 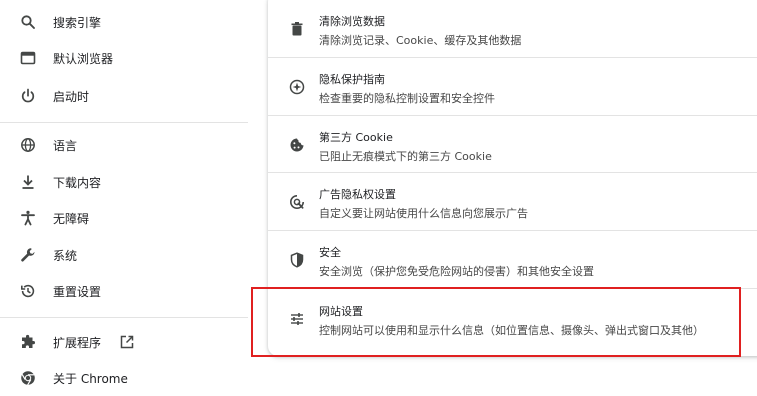 I want to click on sidebar-item-label: 语言, so click(x=65, y=145).